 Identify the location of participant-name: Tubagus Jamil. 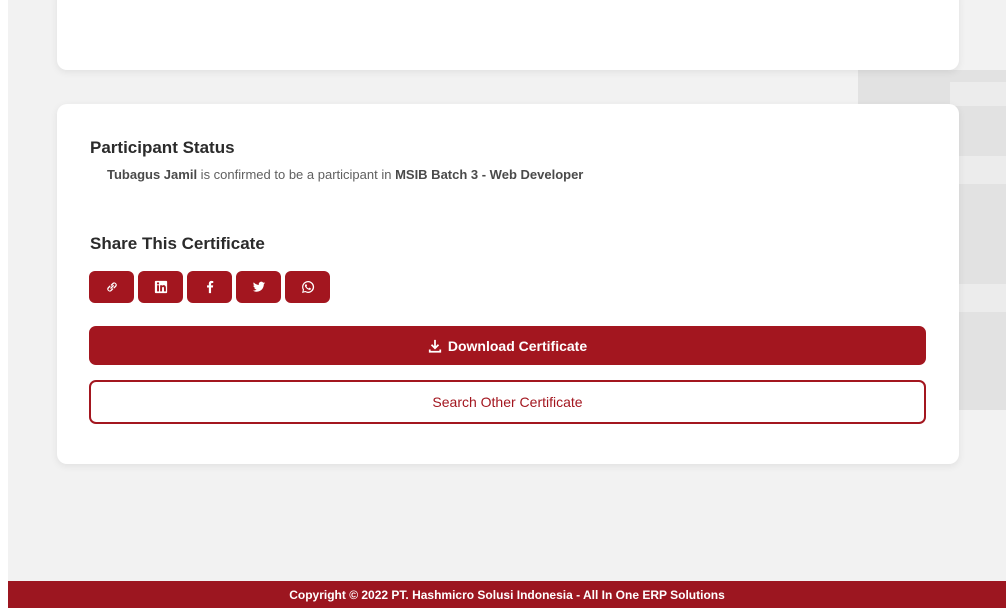
(152, 174).